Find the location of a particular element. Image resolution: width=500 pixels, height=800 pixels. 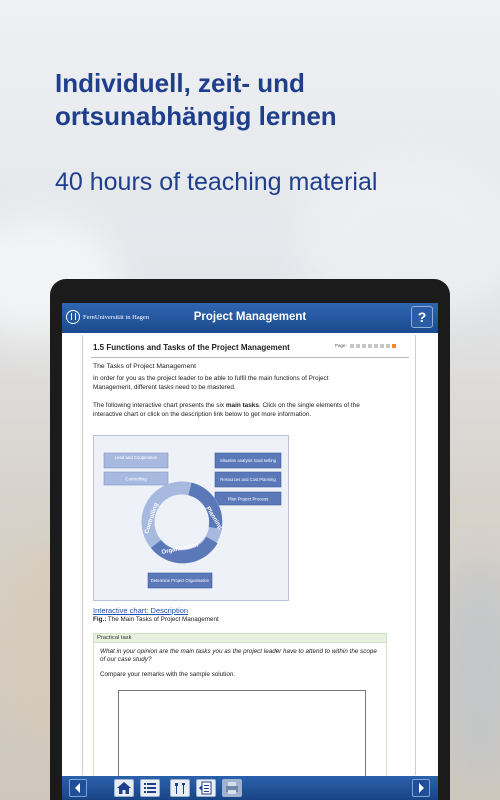

home-icon is located at coordinates (124, 788).